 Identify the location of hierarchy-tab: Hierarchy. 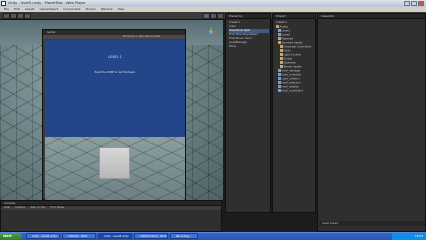
(248, 16).